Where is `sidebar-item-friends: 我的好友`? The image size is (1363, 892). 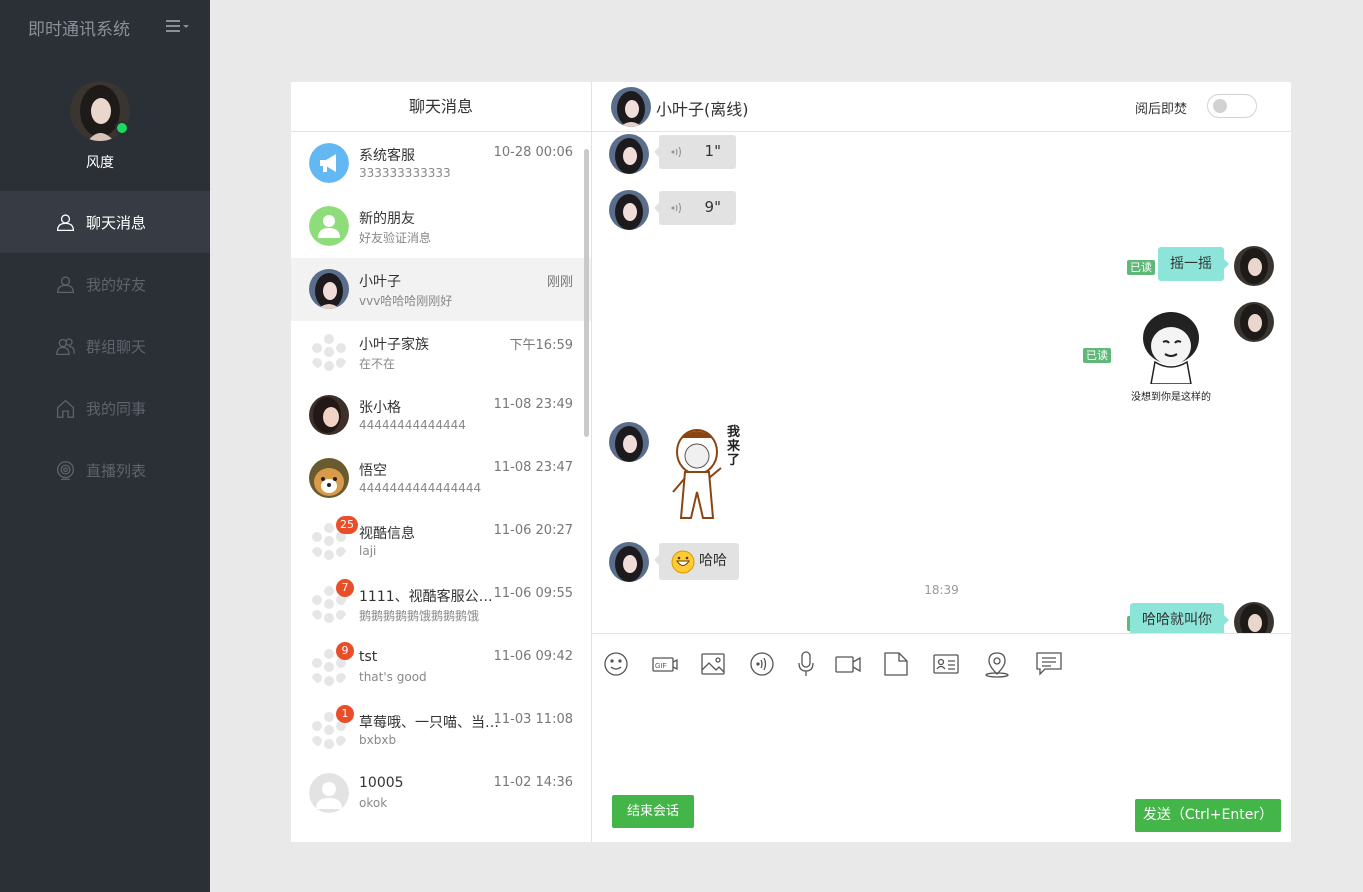
sidebar-item-friends: 我的好友 is located at coordinates (105, 284).